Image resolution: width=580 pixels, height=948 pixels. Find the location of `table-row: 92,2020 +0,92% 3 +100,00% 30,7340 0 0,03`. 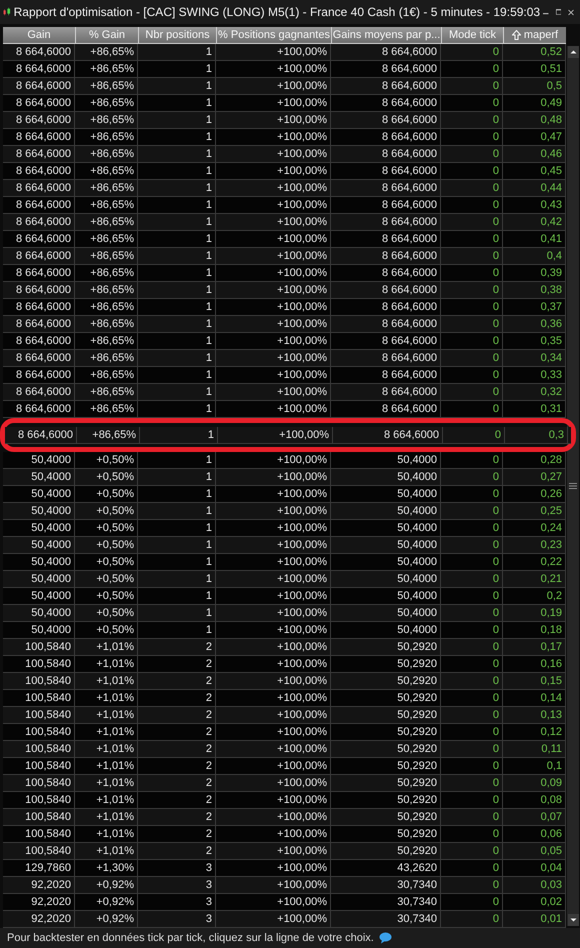

table-row: 92,2020 +0,92% 3 +100,00% 30,7340 0 0,03 is located at coordinates (284, 885).